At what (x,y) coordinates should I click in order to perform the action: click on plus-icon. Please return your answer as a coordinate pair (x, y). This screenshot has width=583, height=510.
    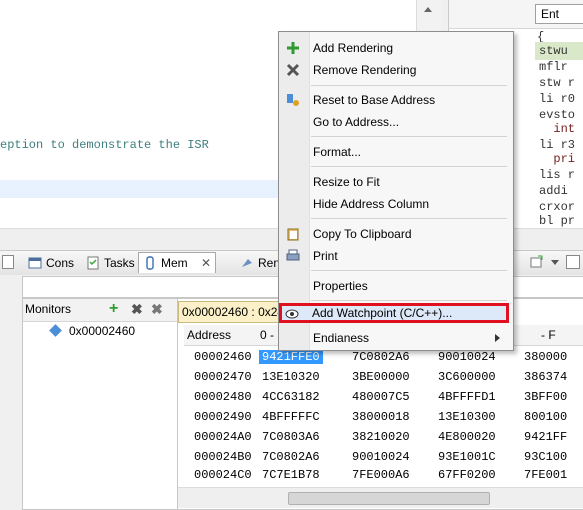
    Looking at the image, I should click on (293, 48).